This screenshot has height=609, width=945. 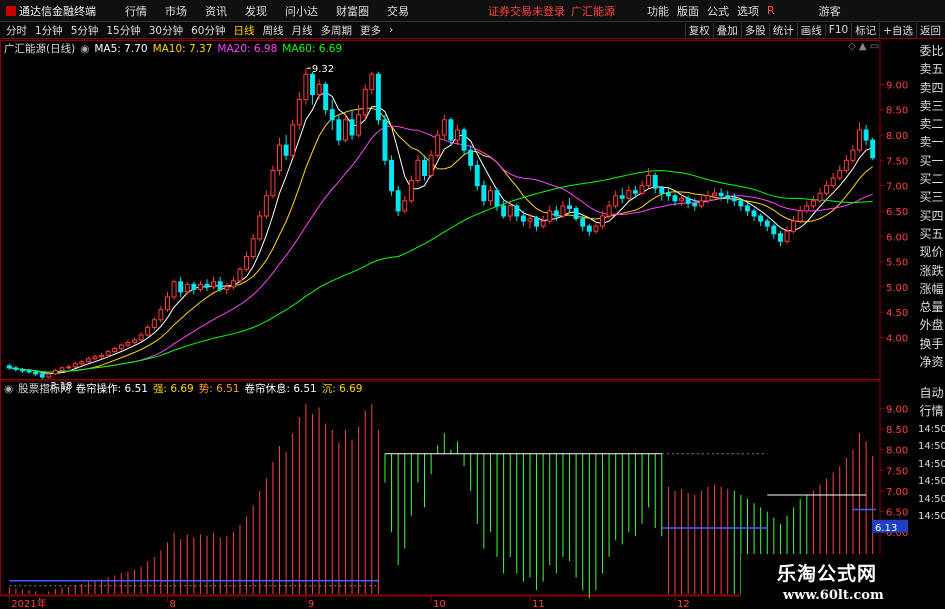 What do you see at coordinates (216, 11) in the screenshot?
I see `menu-item-news: 资讯` at bounding box center [216, 11].